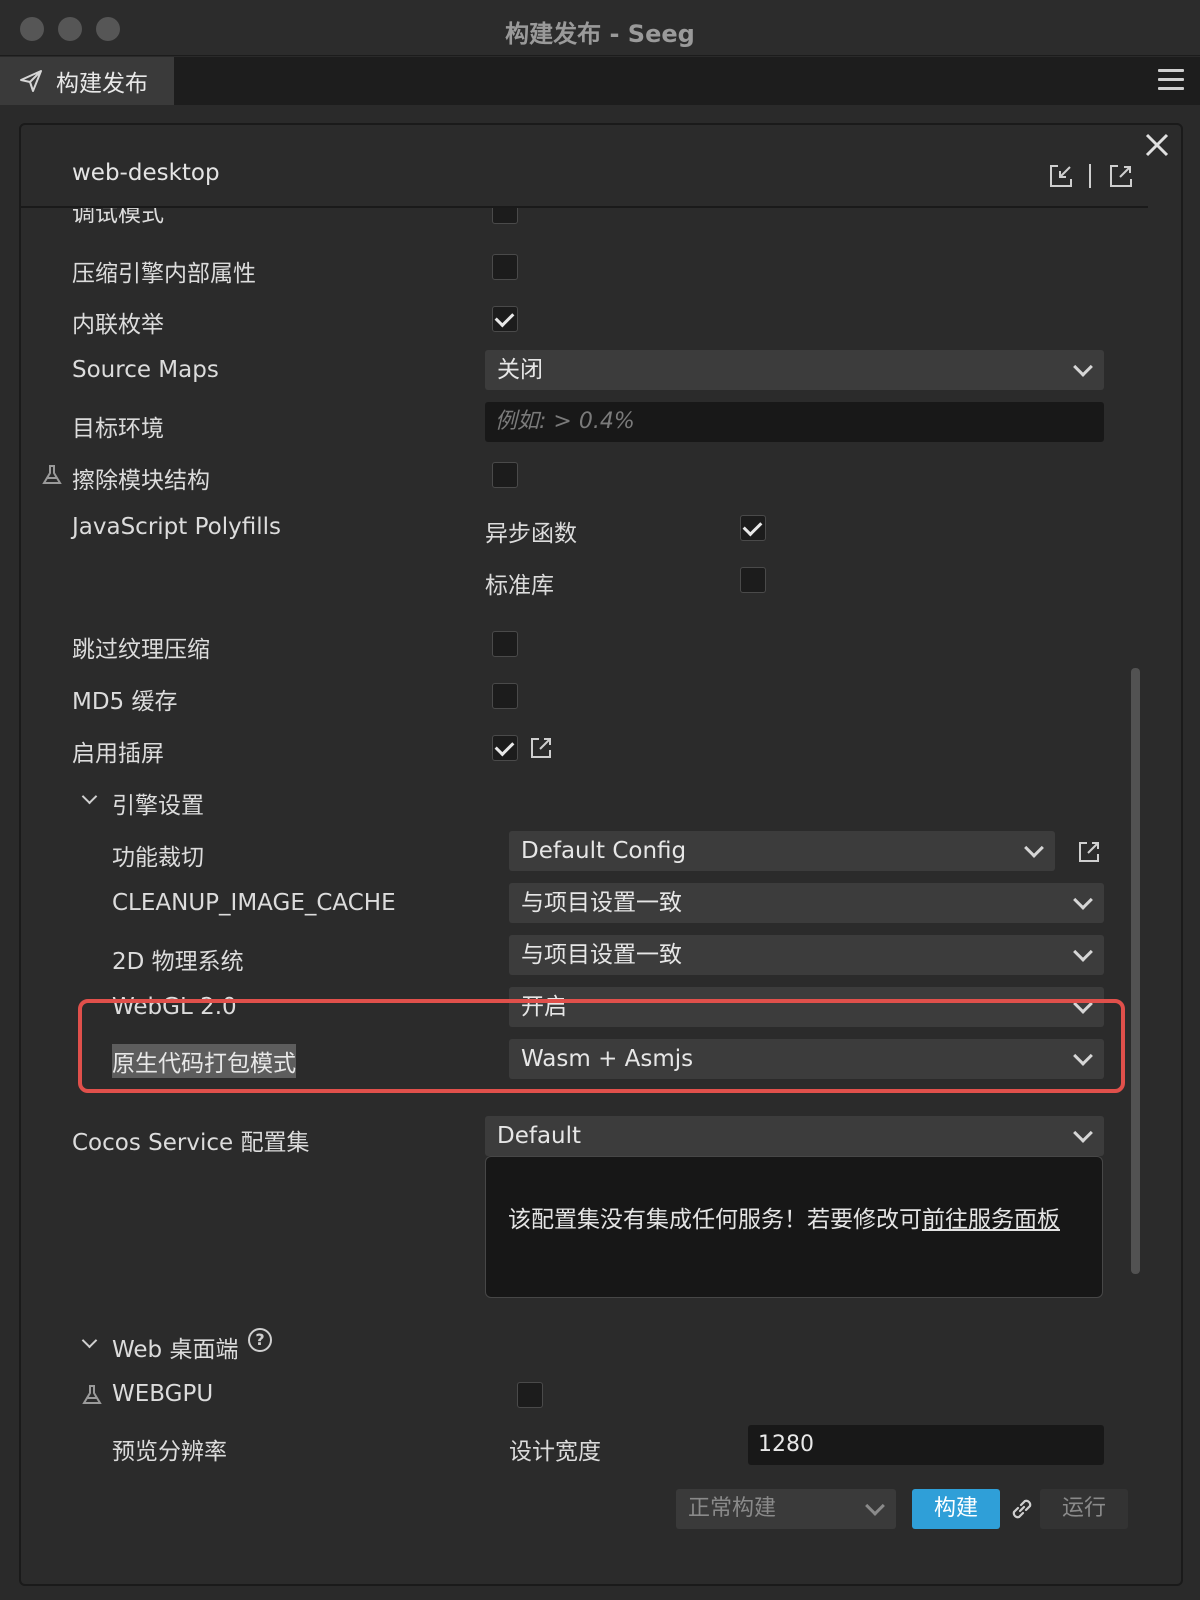 Image resolution: width=1200 pixels, height=1600 pixels. Describe the element at coordinates (118, 754) in the screenshot. I see `splash-label: 启用插屏` at that location.